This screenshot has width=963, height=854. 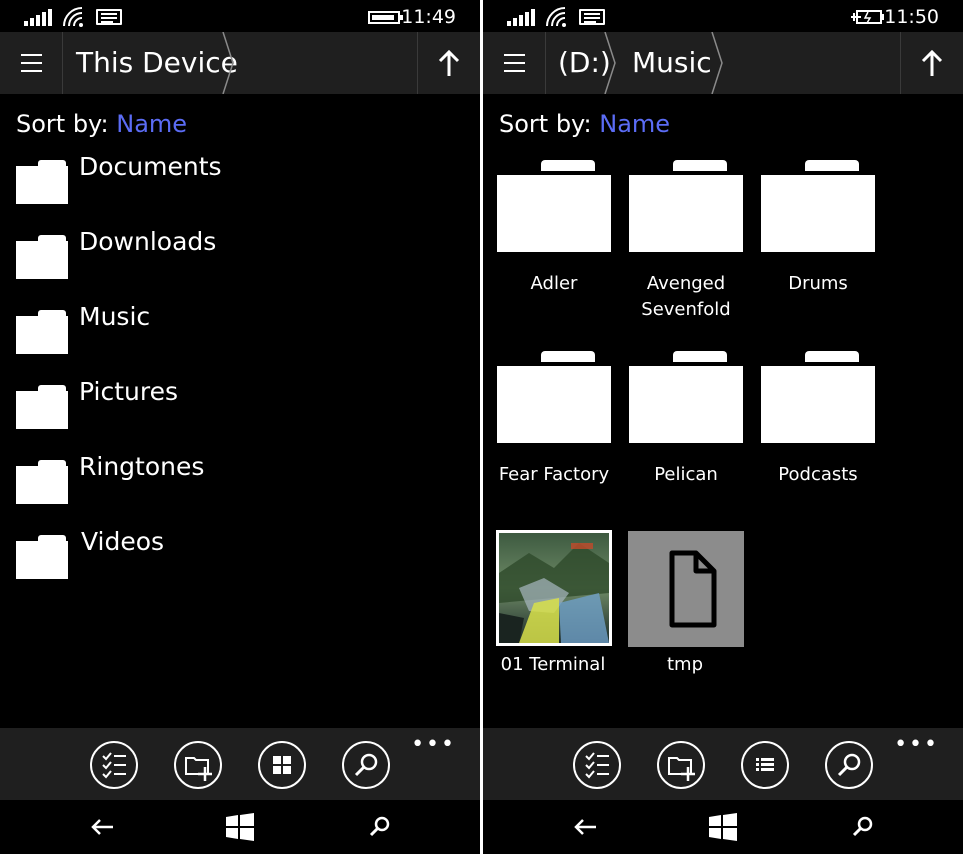 I want to click on folder-label: Downloads, so click(x=148, y=241).